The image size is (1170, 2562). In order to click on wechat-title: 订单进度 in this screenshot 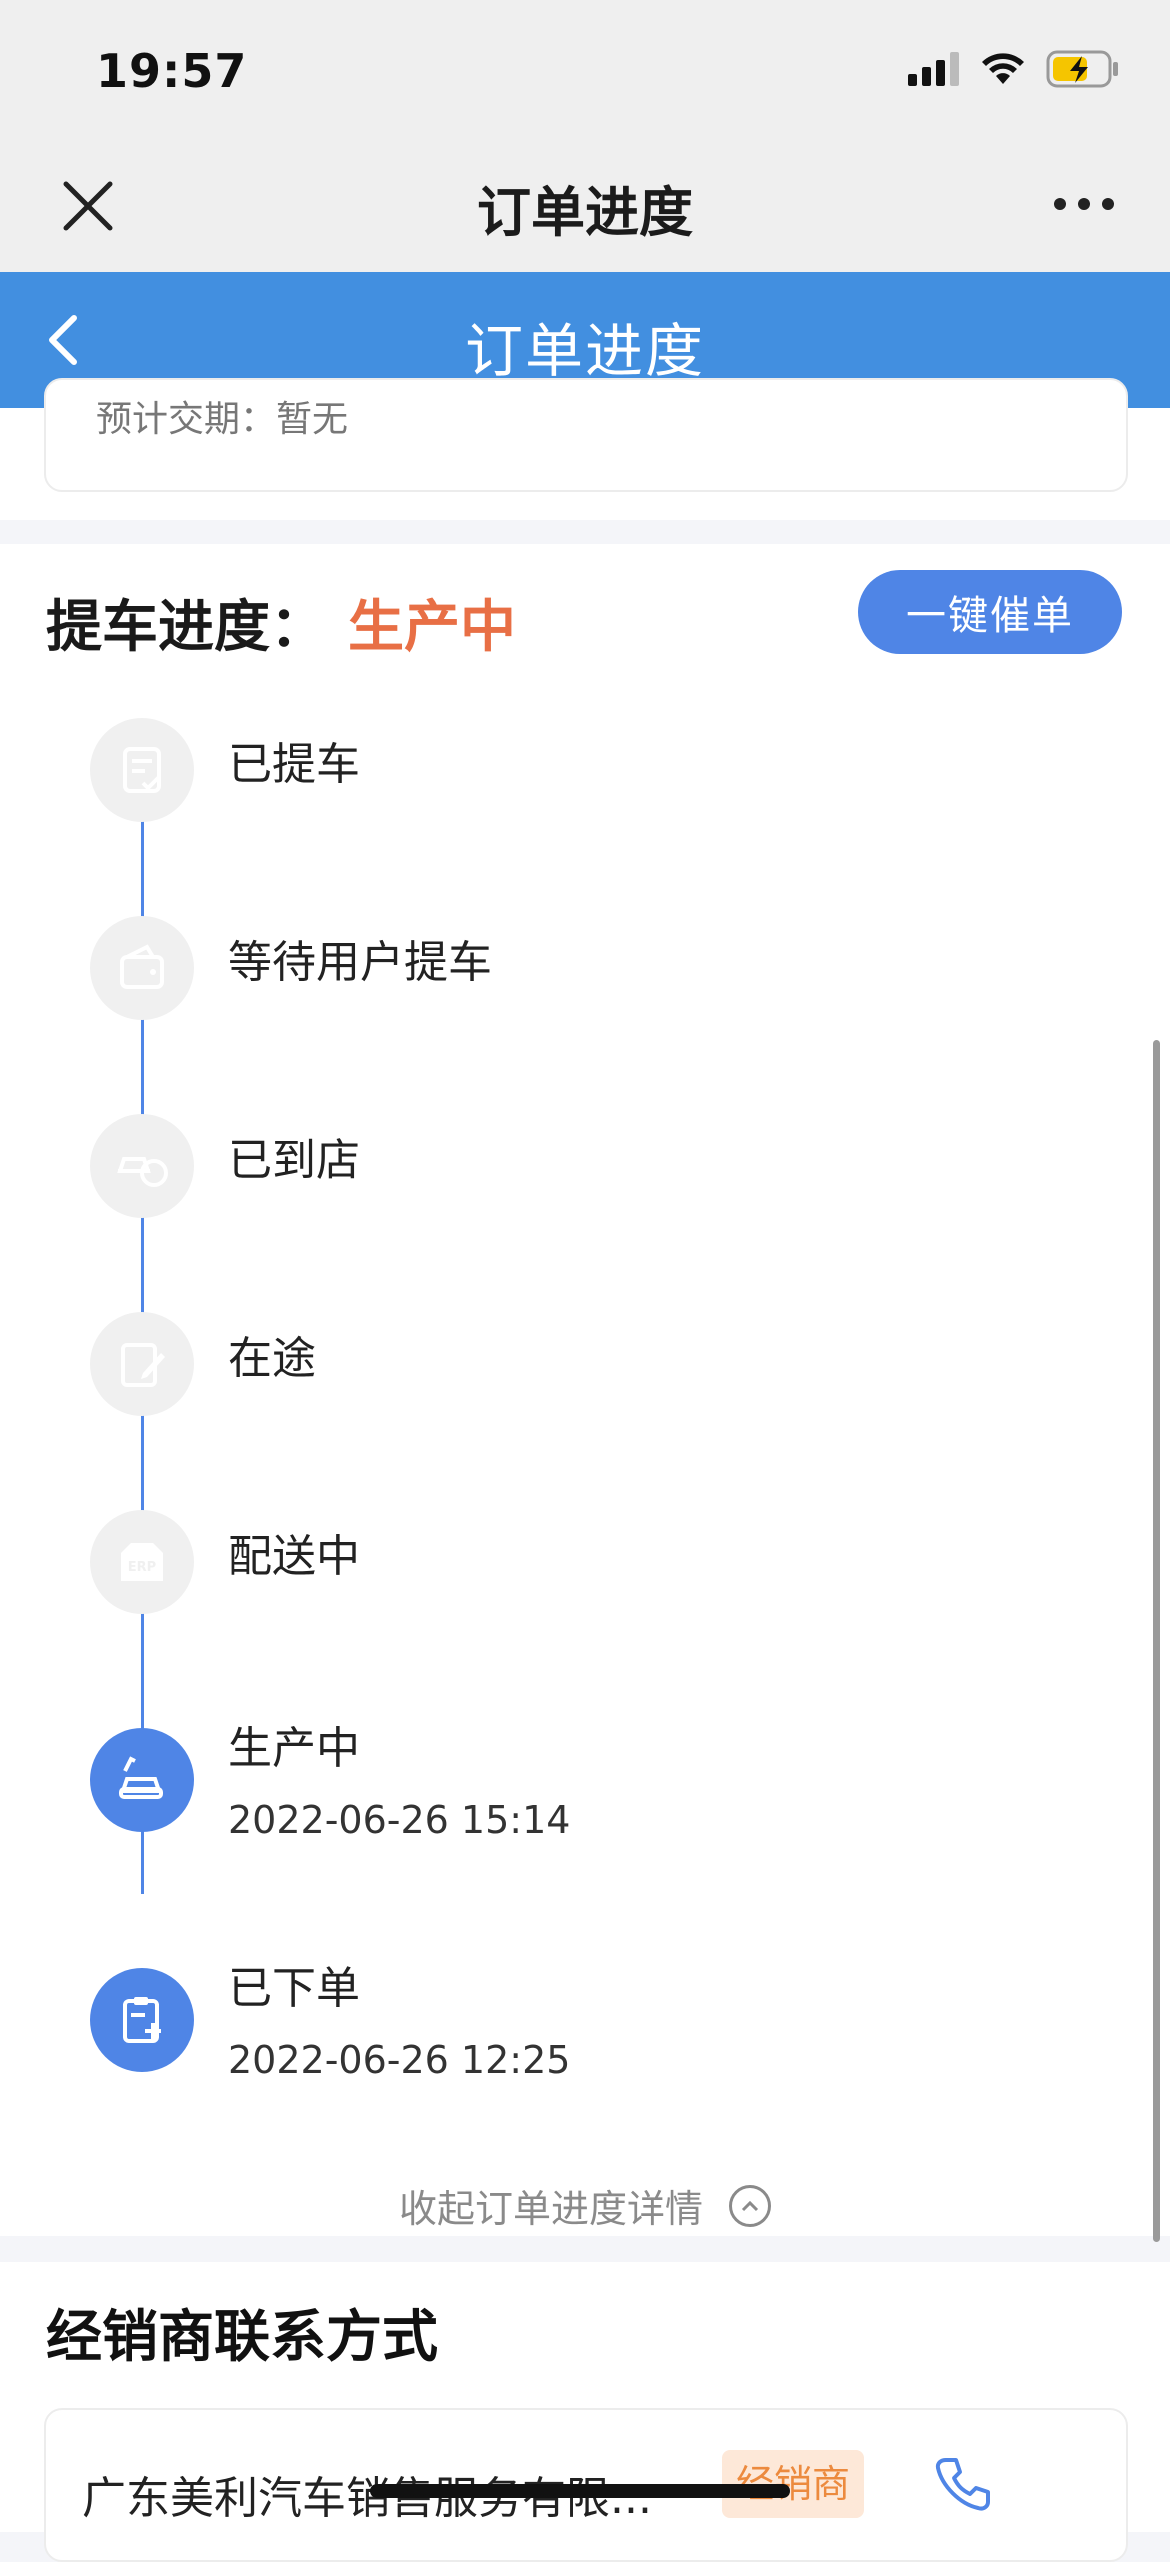, I will do `click(585, 212)`.